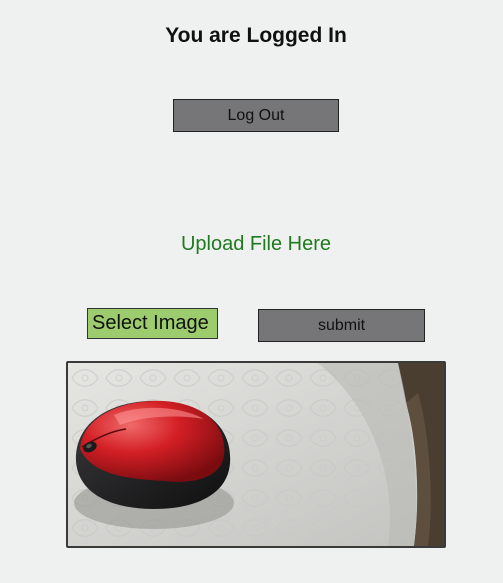 The height and width of the screenshot is (583, 503). I want to click on logout-button: Log Out, so click(256, 115).